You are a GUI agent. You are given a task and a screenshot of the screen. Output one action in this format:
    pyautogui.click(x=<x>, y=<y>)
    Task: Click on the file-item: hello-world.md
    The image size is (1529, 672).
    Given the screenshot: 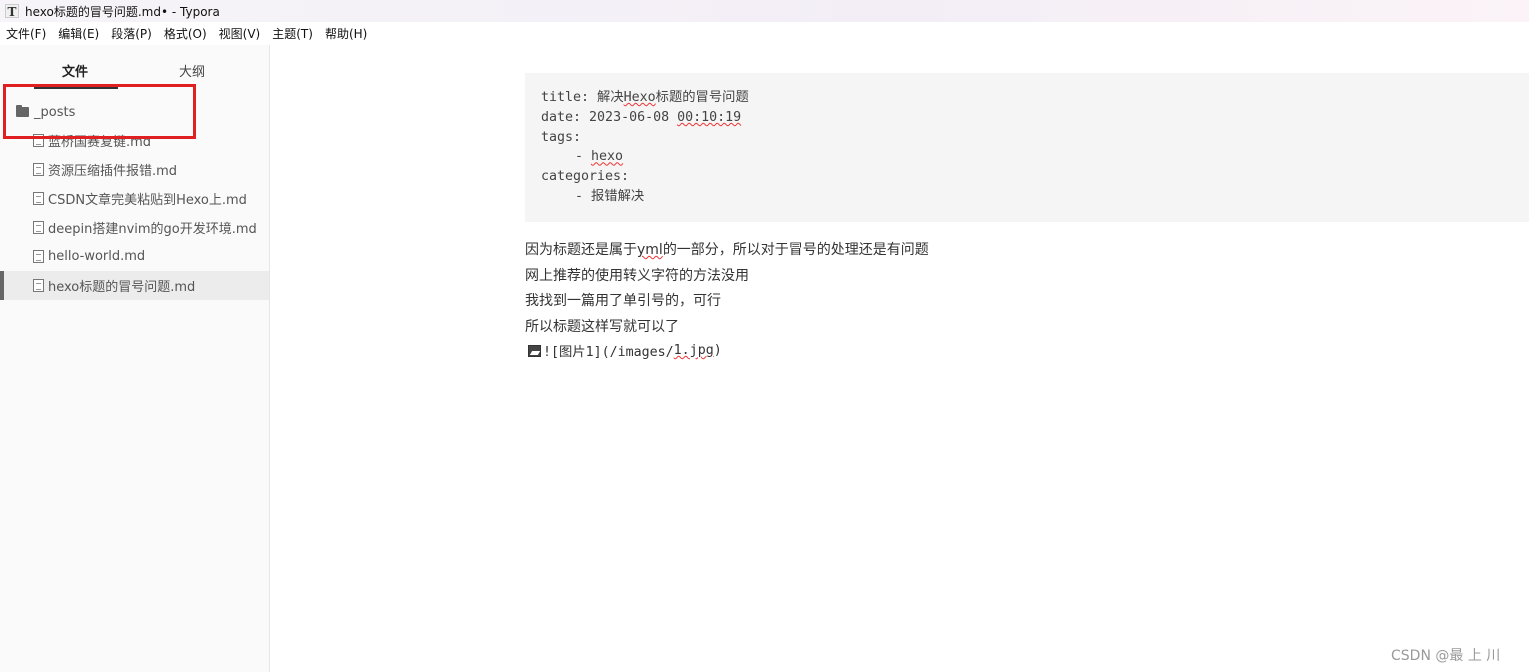 What is the action you would take?
    pyautogui.click(x=134, y=256)
    